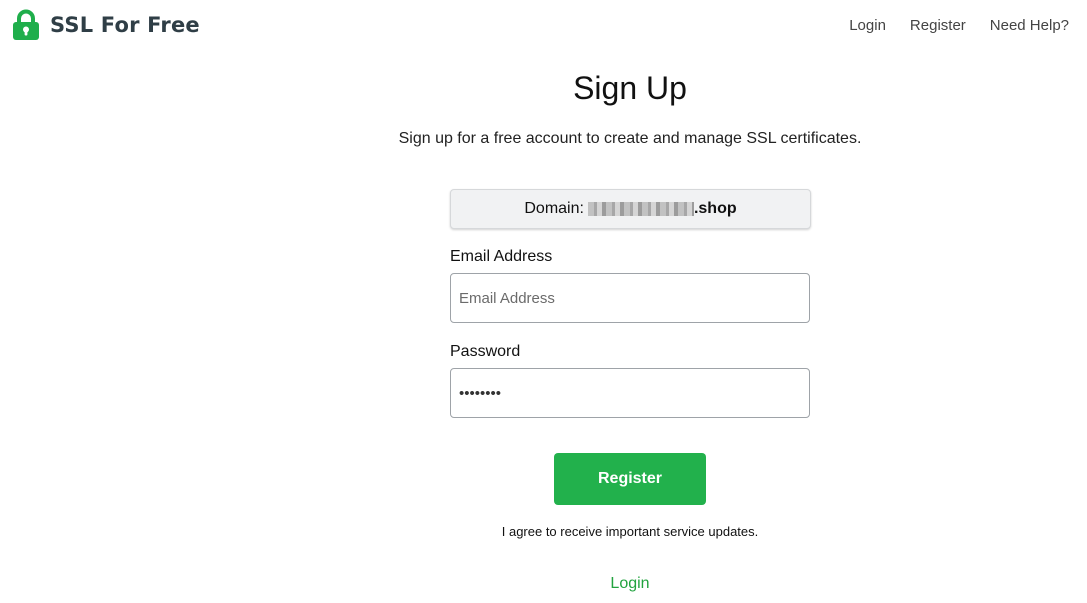 Image resolution: width=1087 pixels, height=603 pixels. What do you see at coordinates (485, 351) in the screenshot?
I see `password-label: Password` at bounding box center [485, 351].